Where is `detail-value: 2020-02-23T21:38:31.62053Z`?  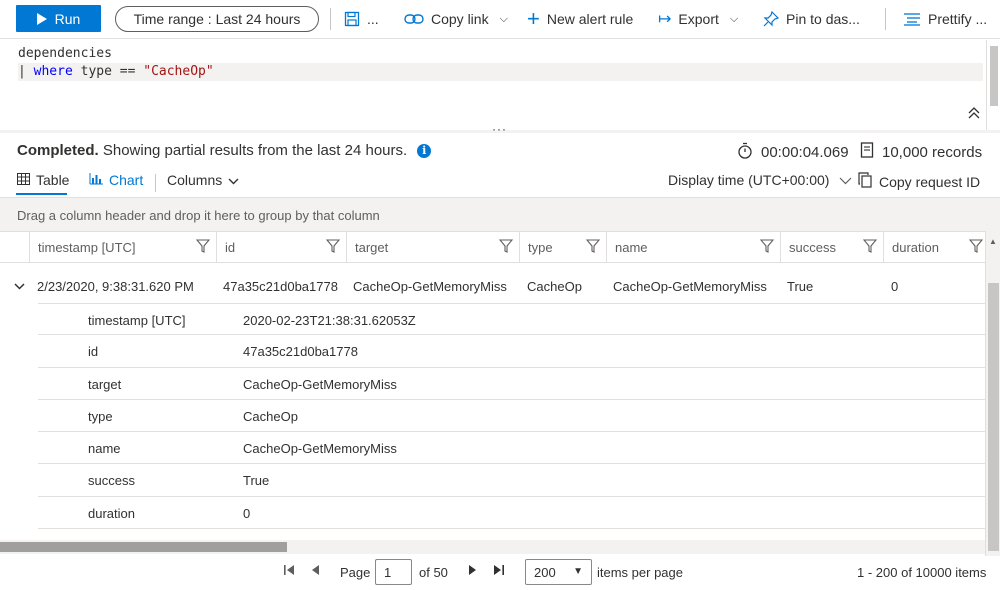
detail-value: 2020-02-23T21:38:31.62053Z is located at coordinates (329, 320).